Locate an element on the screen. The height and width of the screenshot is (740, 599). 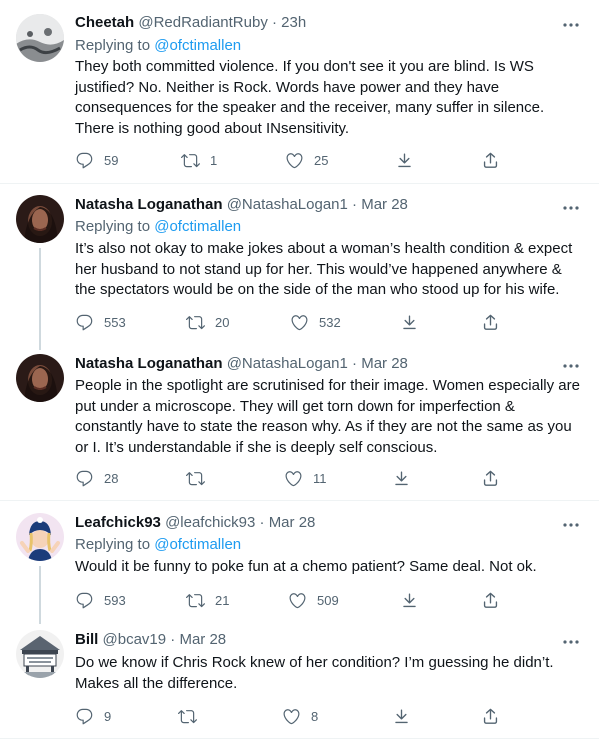
reply-count: 553 is located at coordinates (115, 322).